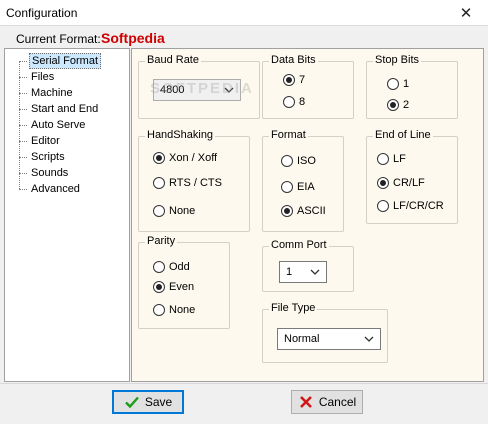  I want to click on comm-port-value: 1, so click(289, 272).